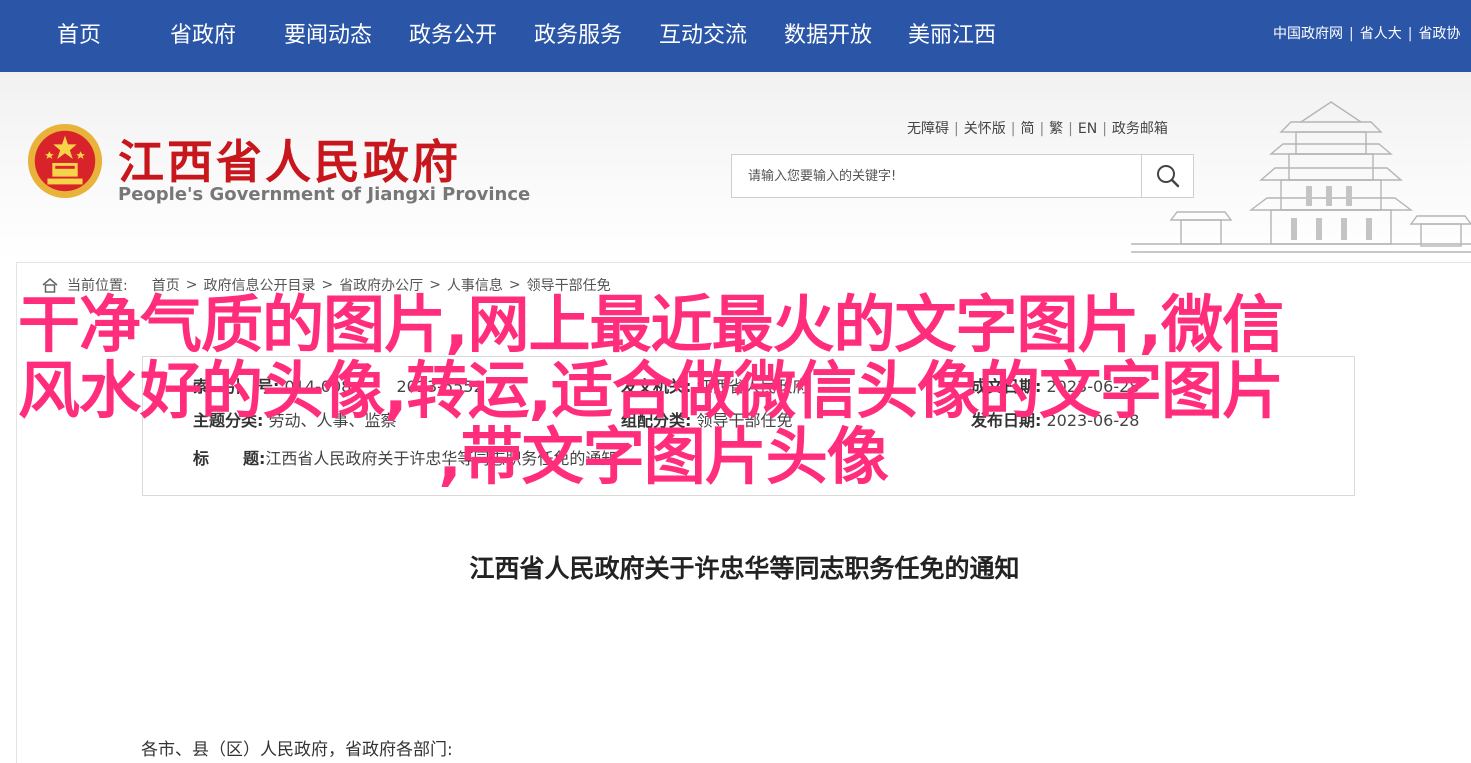 This screenshot has height=763, width=1471. I want to click on search-box, so click(962, 176).